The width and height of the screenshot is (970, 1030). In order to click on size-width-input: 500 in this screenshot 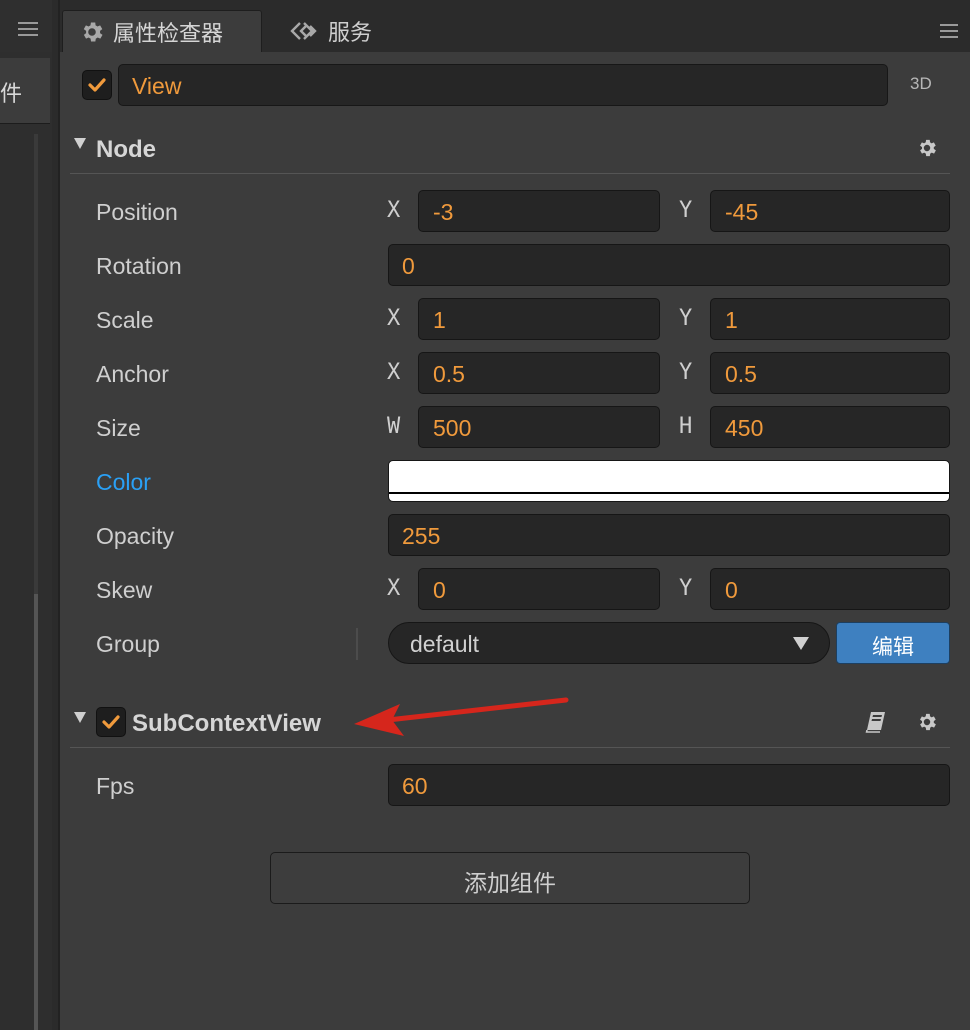, I will do `click(539, 427)`.